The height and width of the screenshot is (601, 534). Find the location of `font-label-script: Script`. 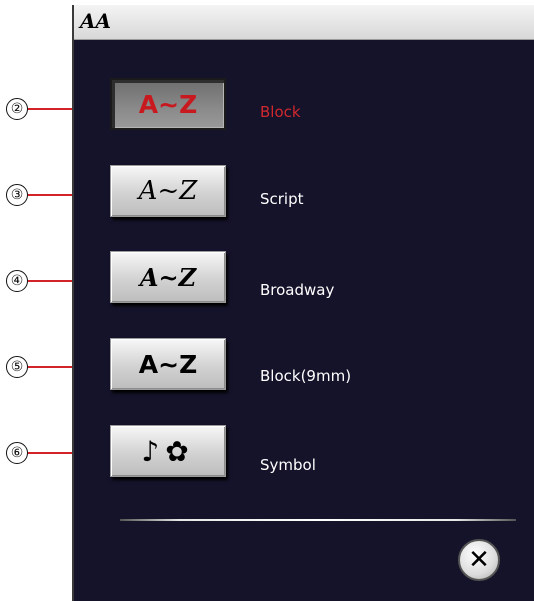

font-label-script: Script is located at coordinates (282, 199).